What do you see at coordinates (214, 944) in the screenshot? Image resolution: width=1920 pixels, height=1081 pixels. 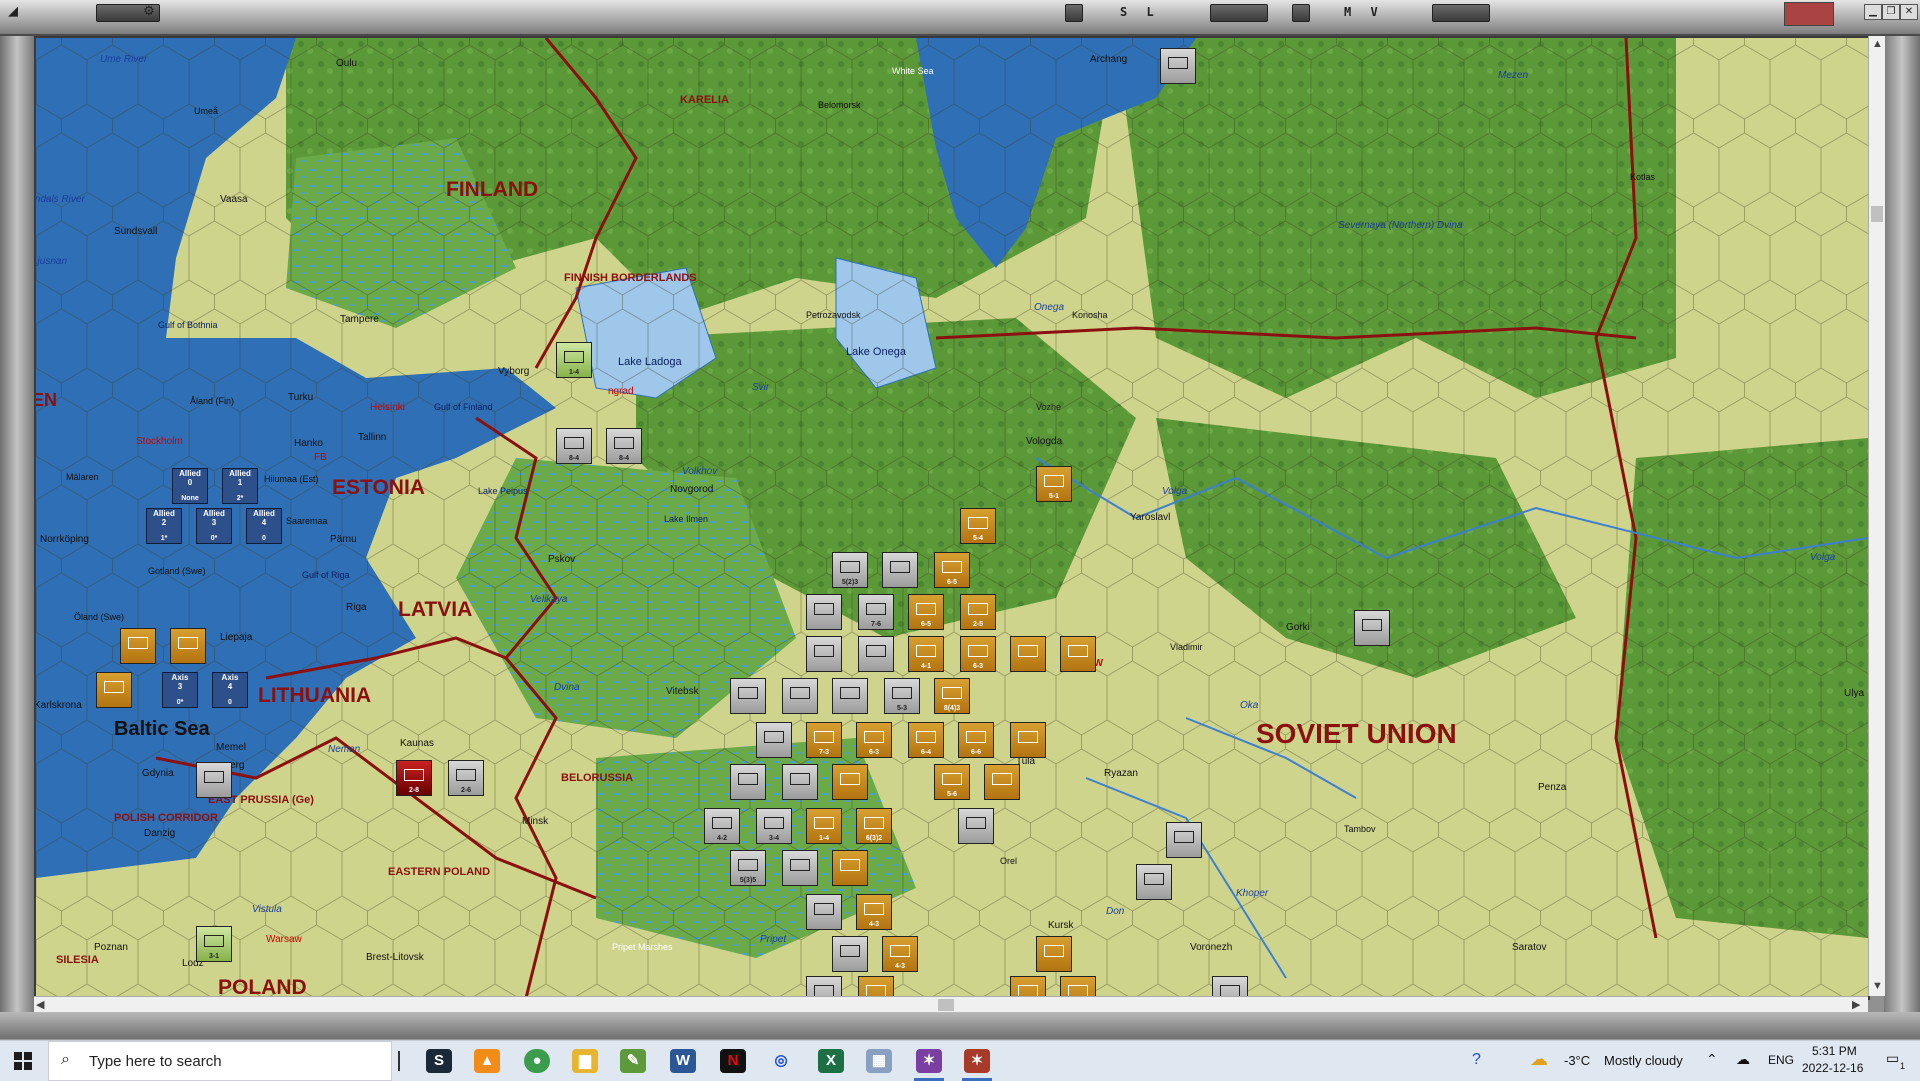 I see `unit-counter: 3-1` at bounding box center [214, 944].